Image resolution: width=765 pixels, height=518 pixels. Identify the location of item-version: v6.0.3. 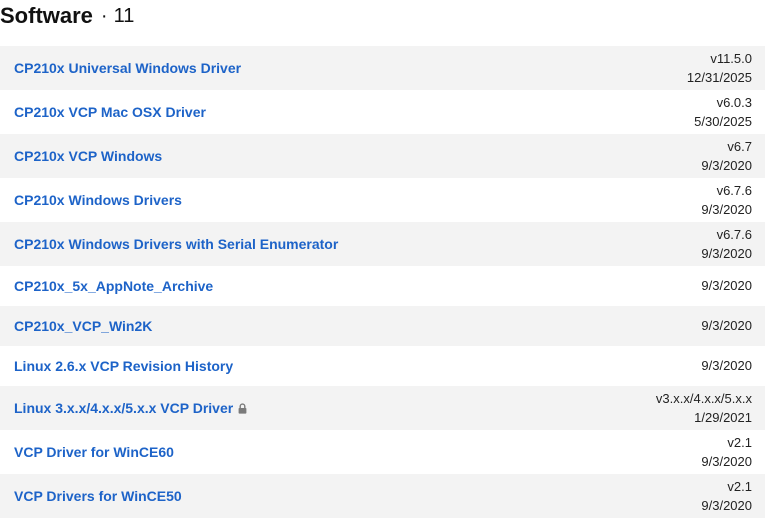
(734, 102).